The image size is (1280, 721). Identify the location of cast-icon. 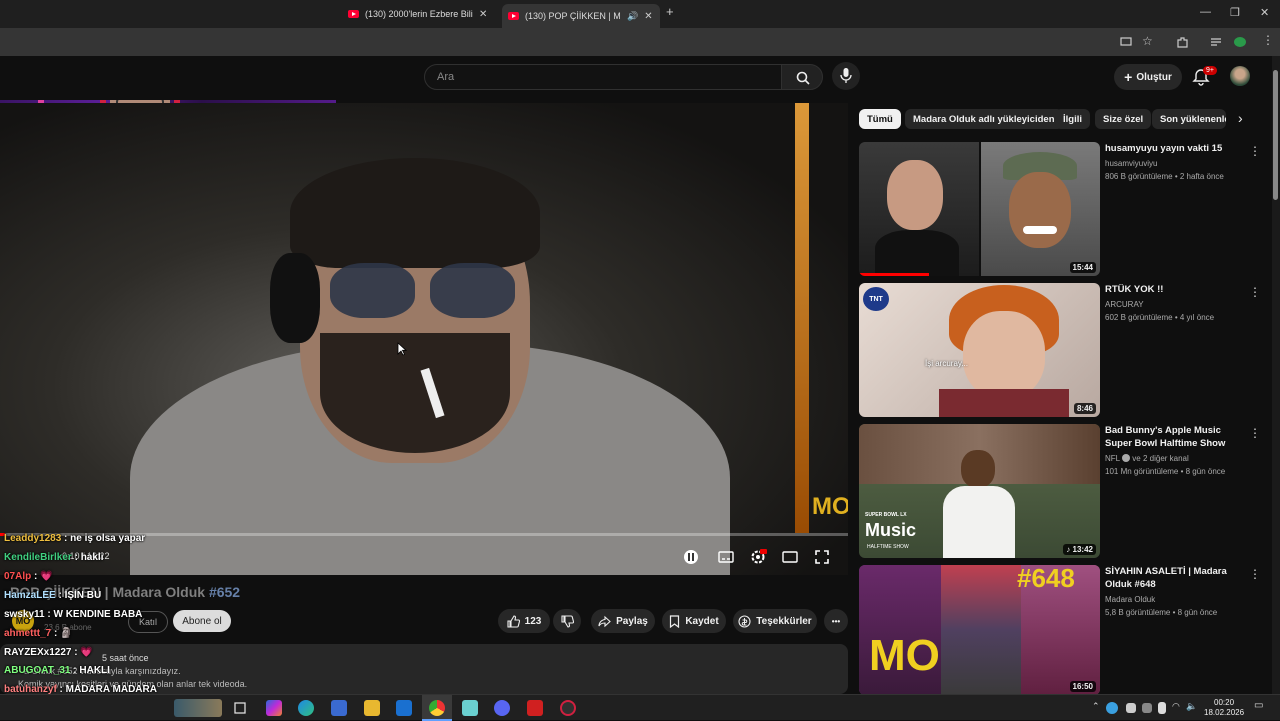
(1126, 42).